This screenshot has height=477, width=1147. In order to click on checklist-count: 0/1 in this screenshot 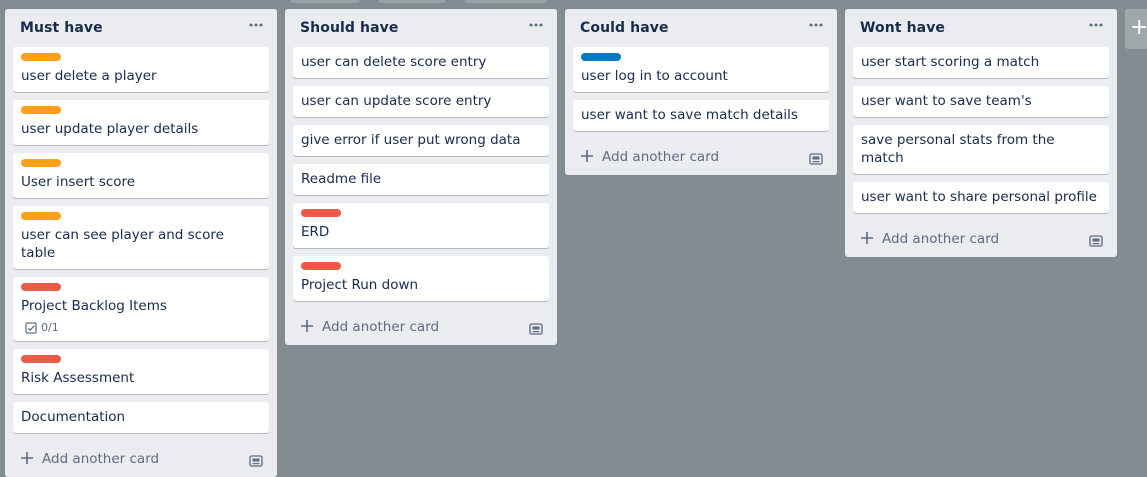, I will do `click(50, 327)`.